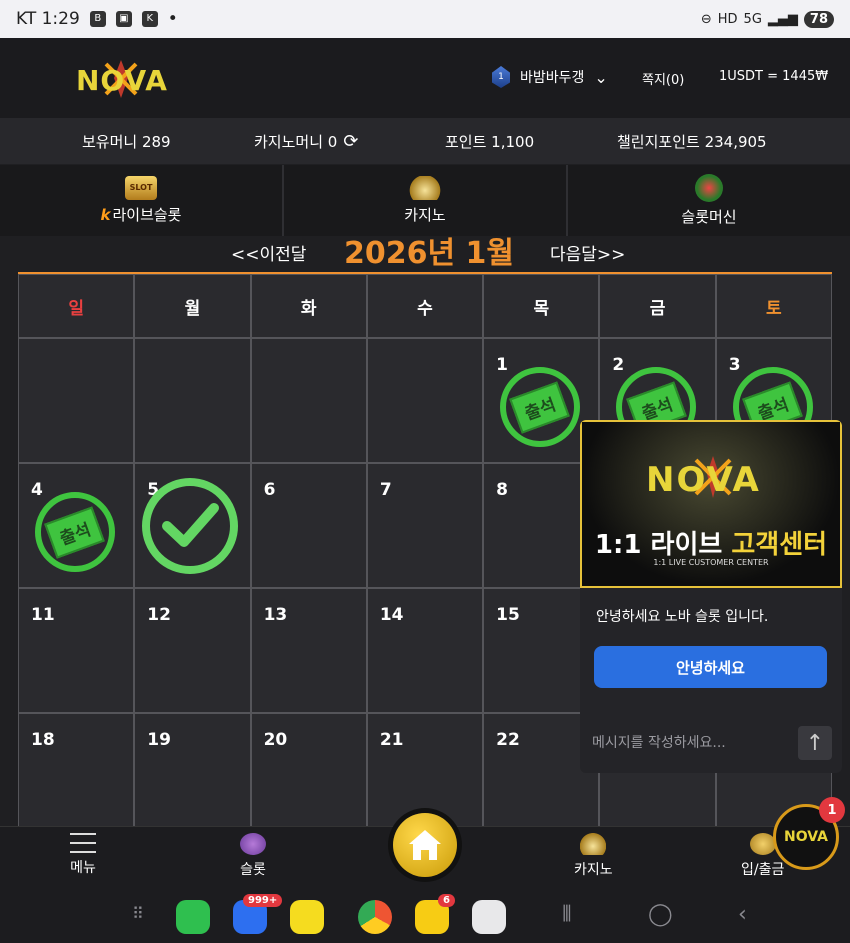 The height and width of the screenshot is (943, 850). Describe the element at coordinates (490, 142) in the screenshot. I see `points: 포인트 1,100` at that location.